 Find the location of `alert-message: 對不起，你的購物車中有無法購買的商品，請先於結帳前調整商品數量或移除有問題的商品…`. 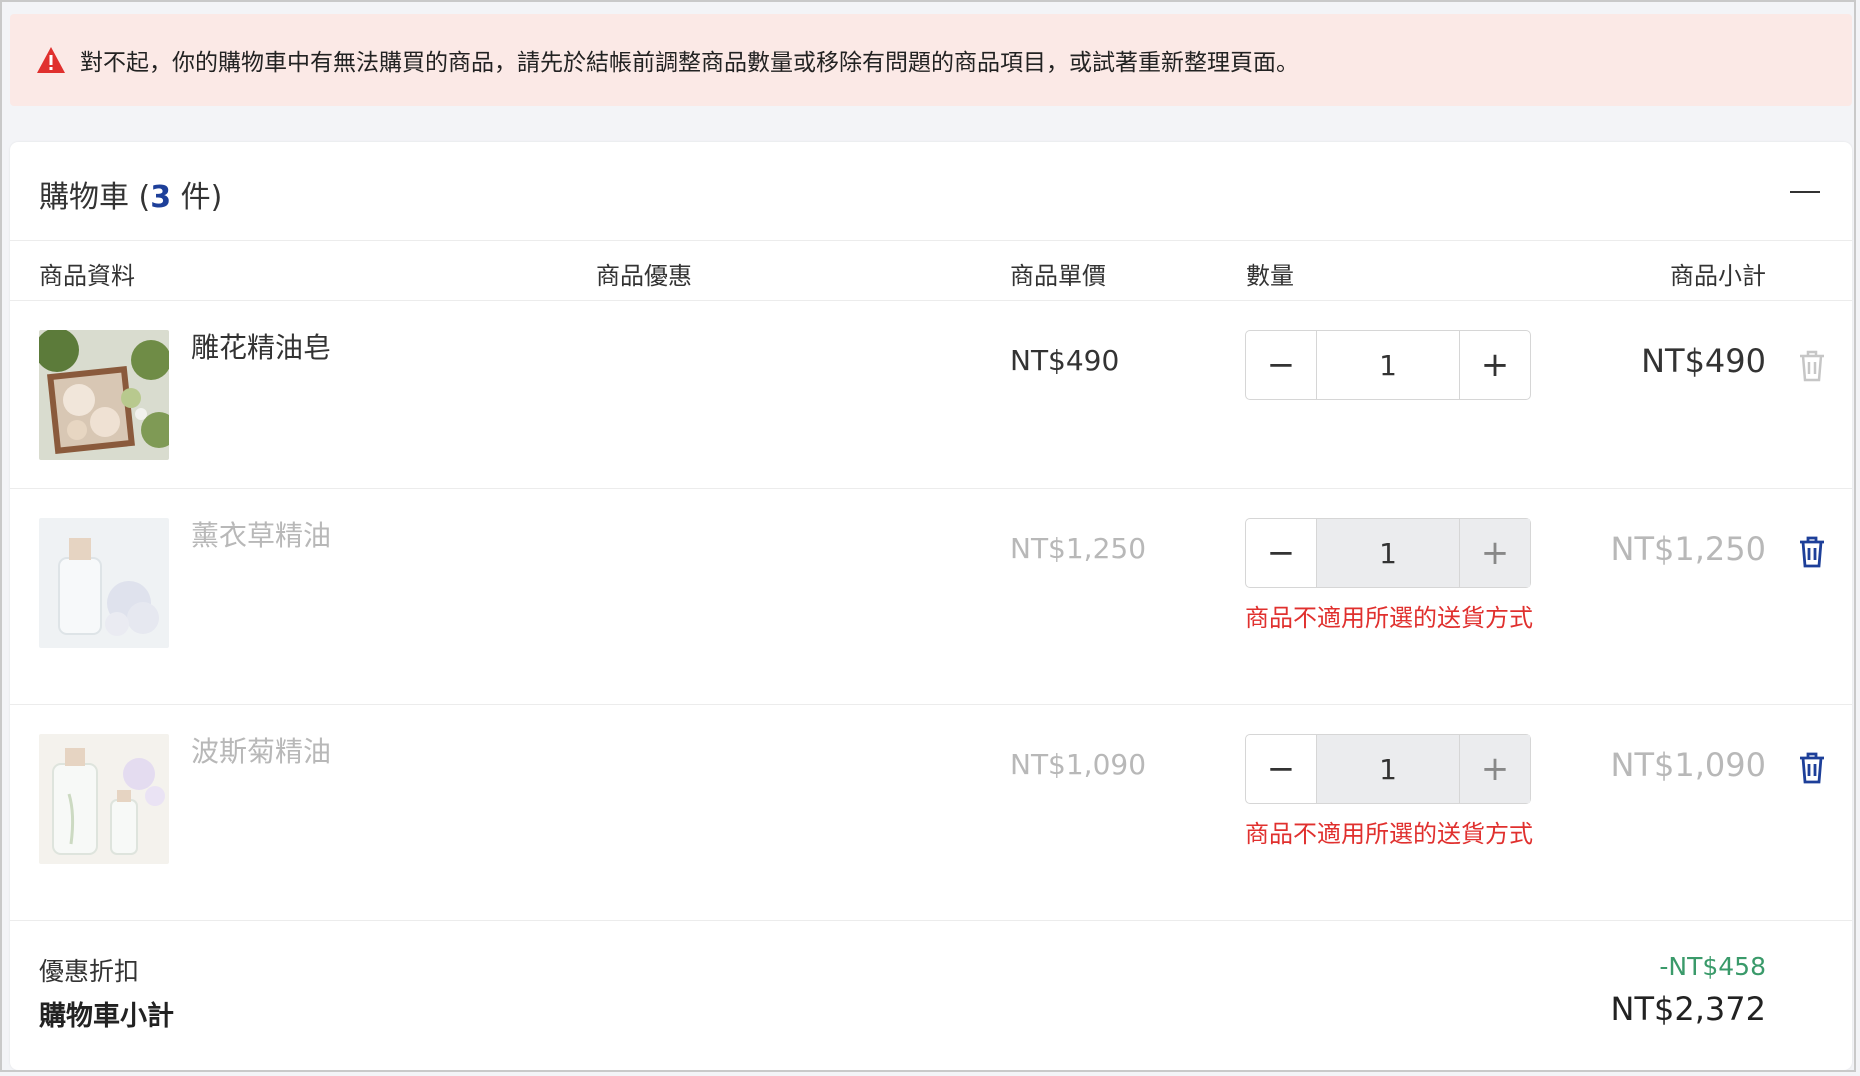

alert-message: 對不起，你的購物車中有無法購買的商品，請先於結帳前調整商品數量或移除有問題的商品… is located at coordinates (689, 63).